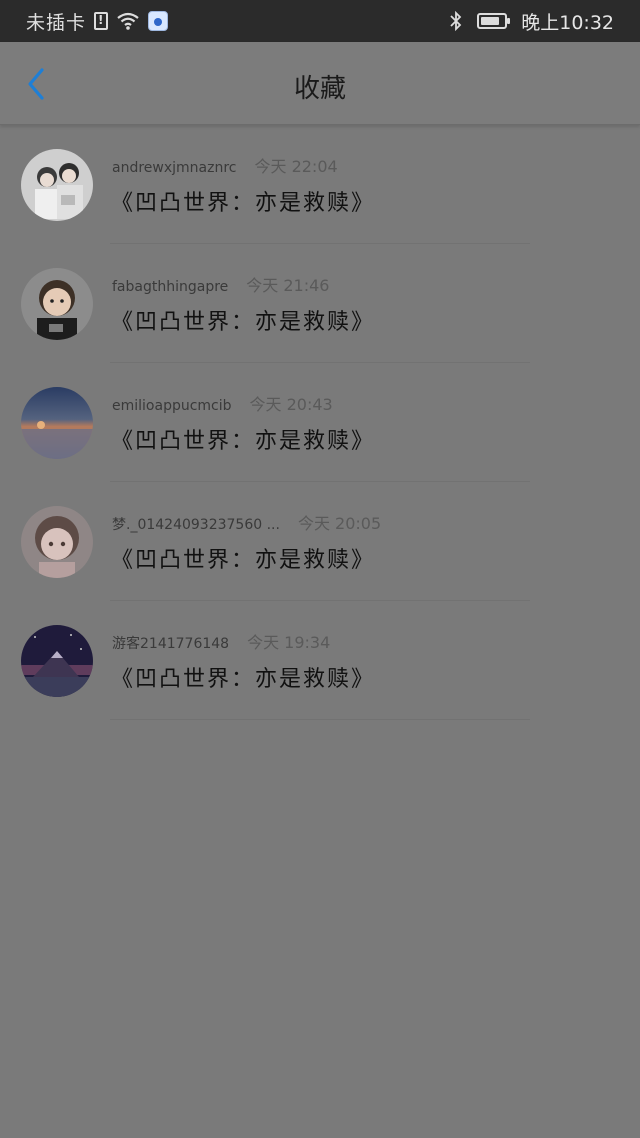 The image size is (640, 1138). Describe the element at coordinates (170, 287) in the screenshot. I see `username: fabagthhingapre` at that location.